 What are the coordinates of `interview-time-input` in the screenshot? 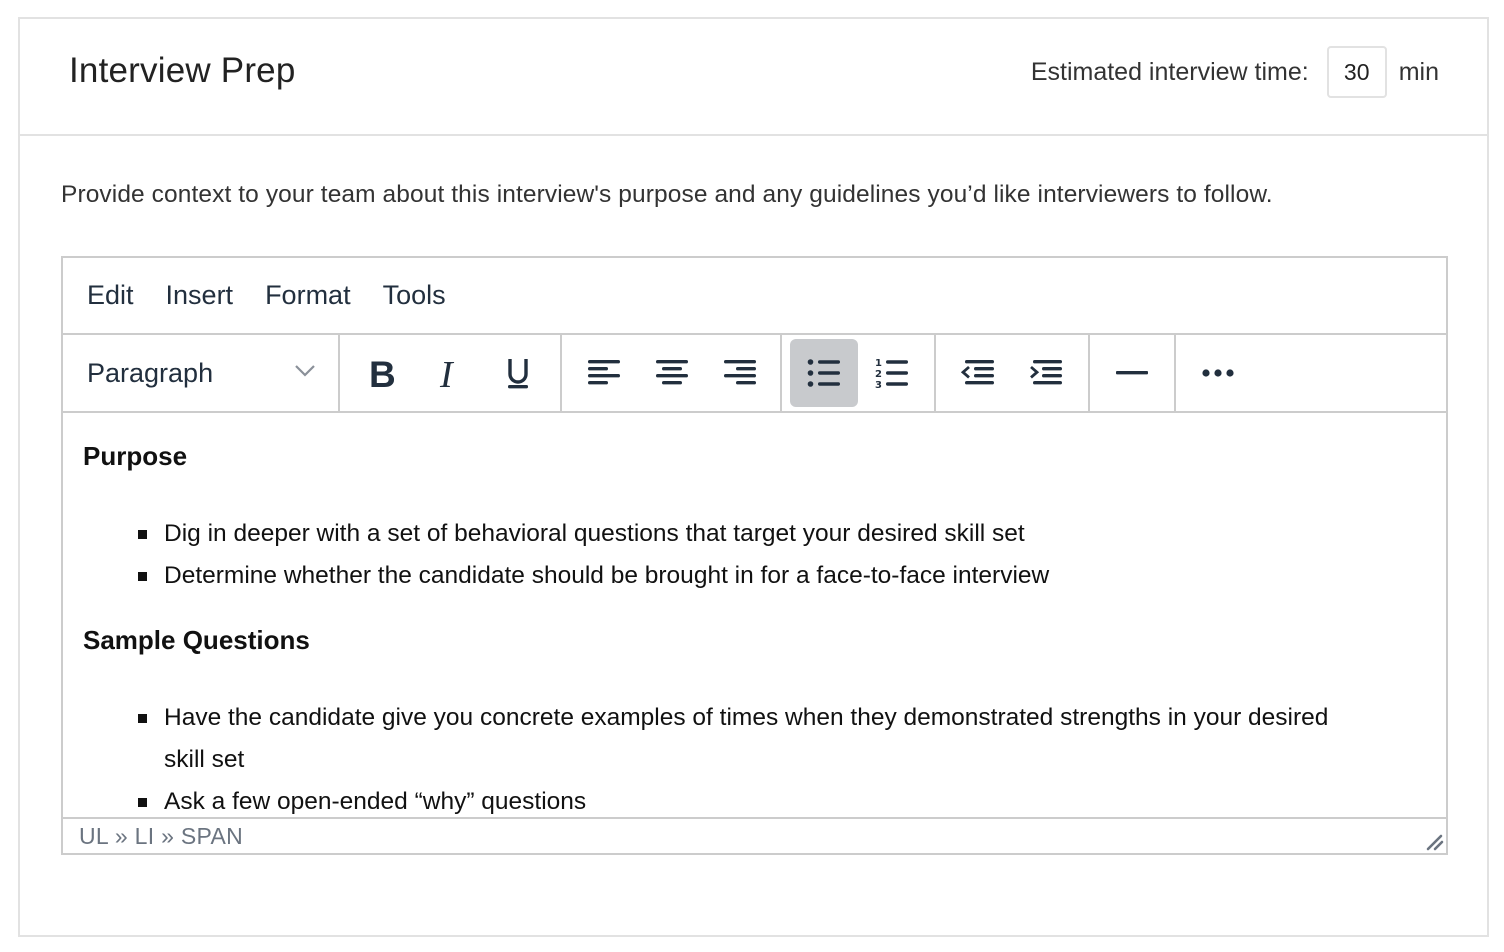 It's located at (1356, 72).